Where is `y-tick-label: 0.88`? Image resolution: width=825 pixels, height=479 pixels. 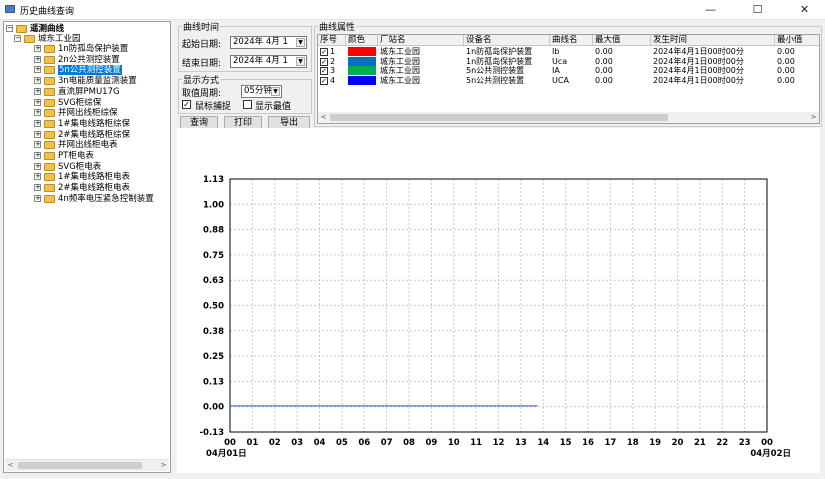 y-tick-label: 0.88 is located at coordinates (213, 231).